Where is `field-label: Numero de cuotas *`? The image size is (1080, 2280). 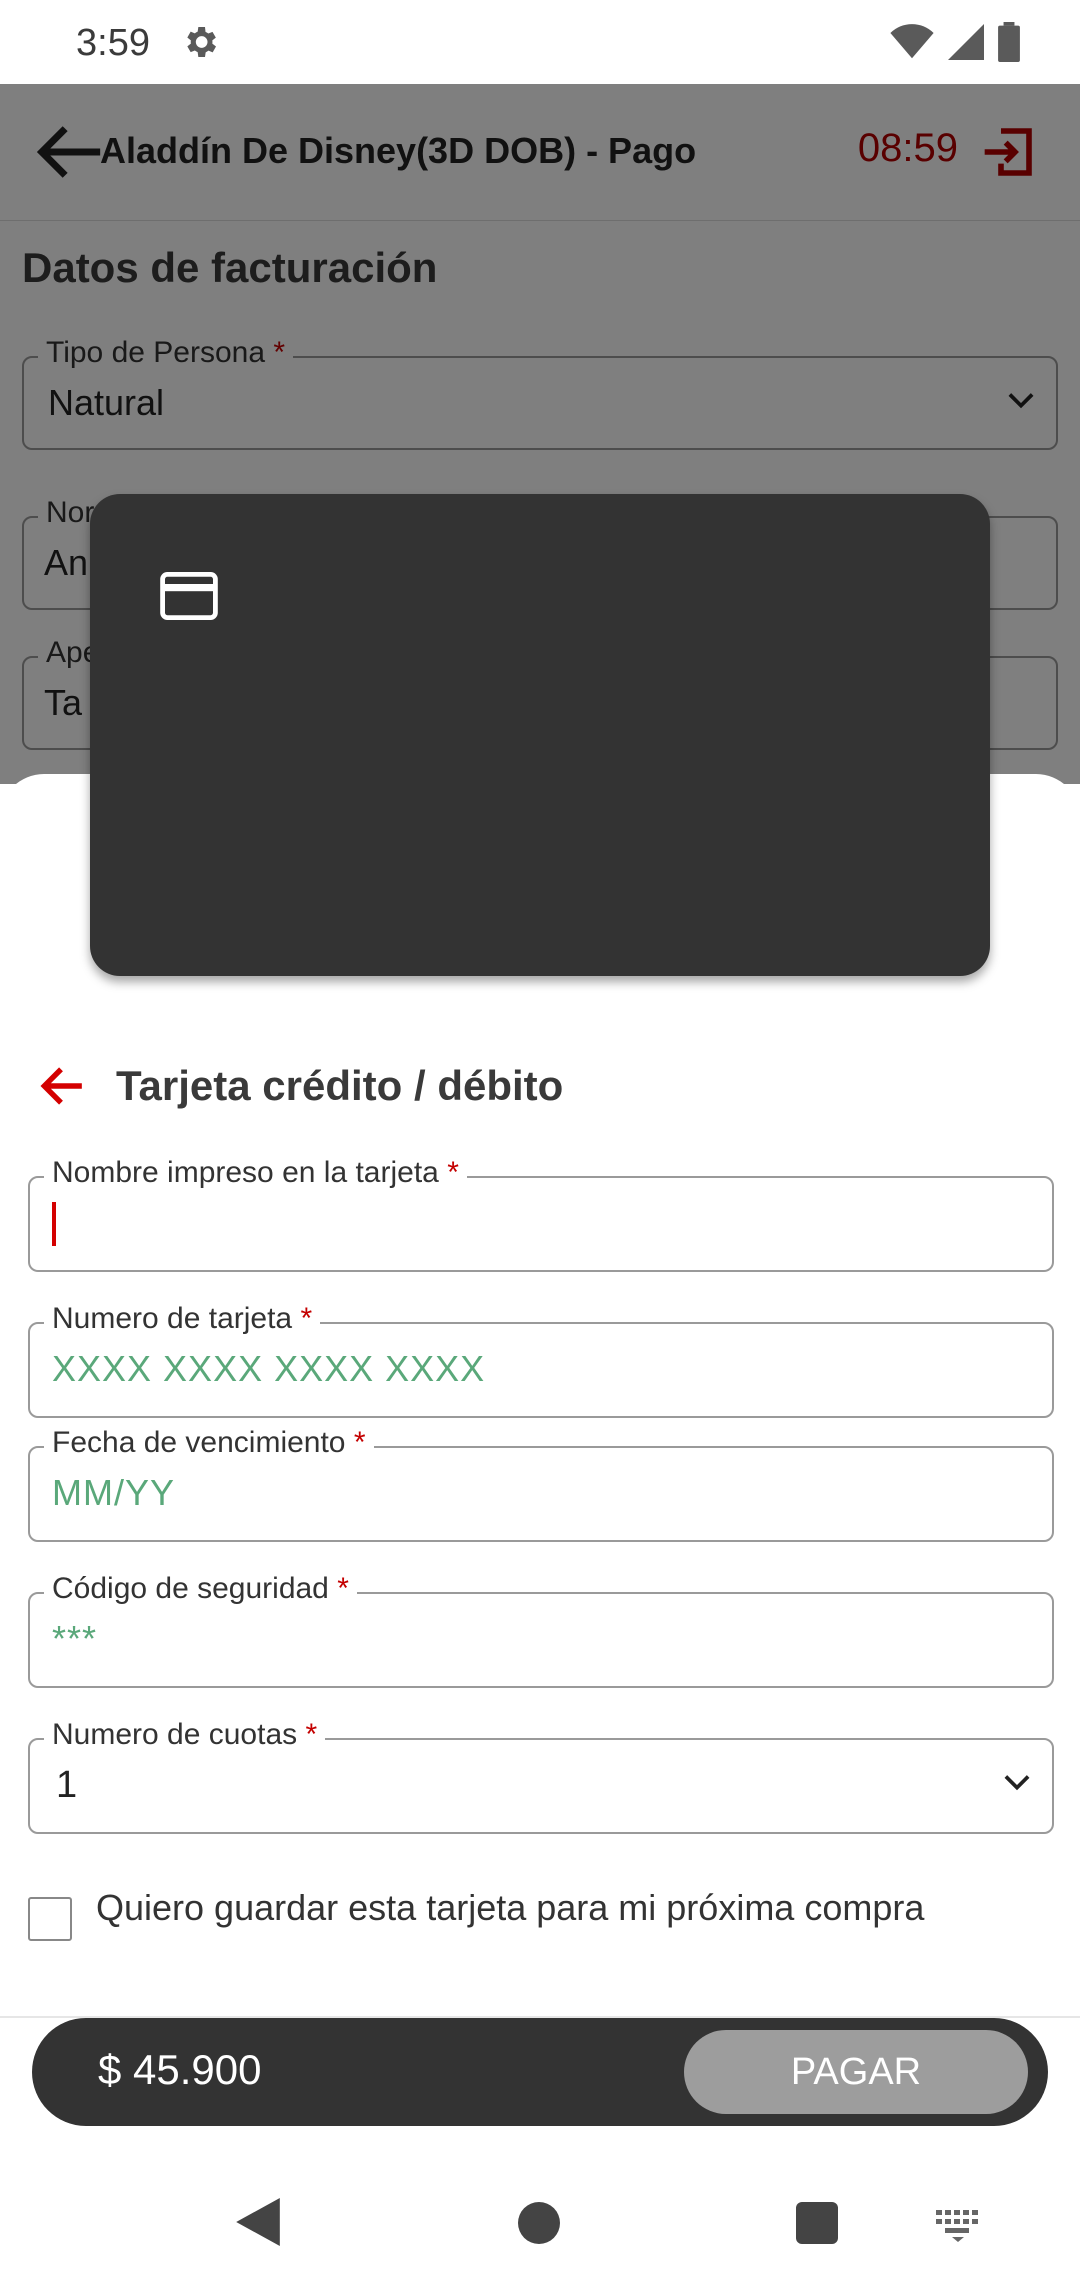 field-label: Numero de cuotas * is located at coordinates (185, 1735).